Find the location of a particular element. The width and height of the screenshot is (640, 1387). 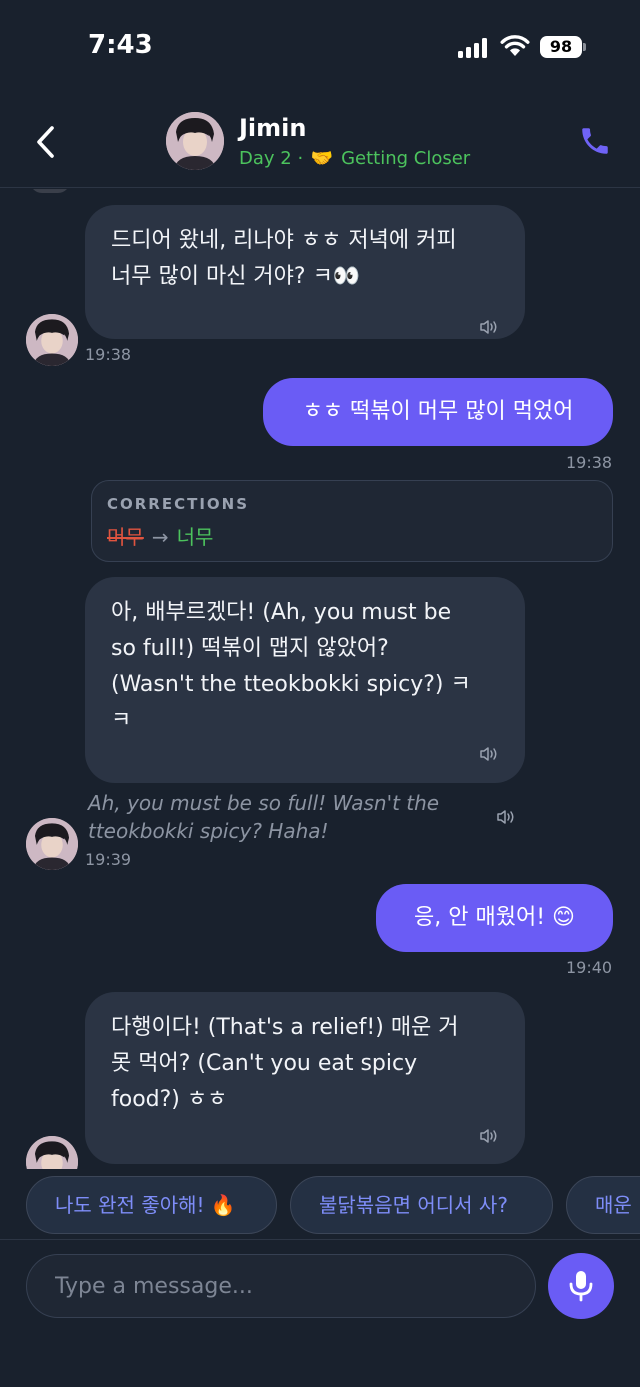

message-text: ㅎㅎ 떡볶이 머무 많이 먹었어 is located at coordinates (438, 411).